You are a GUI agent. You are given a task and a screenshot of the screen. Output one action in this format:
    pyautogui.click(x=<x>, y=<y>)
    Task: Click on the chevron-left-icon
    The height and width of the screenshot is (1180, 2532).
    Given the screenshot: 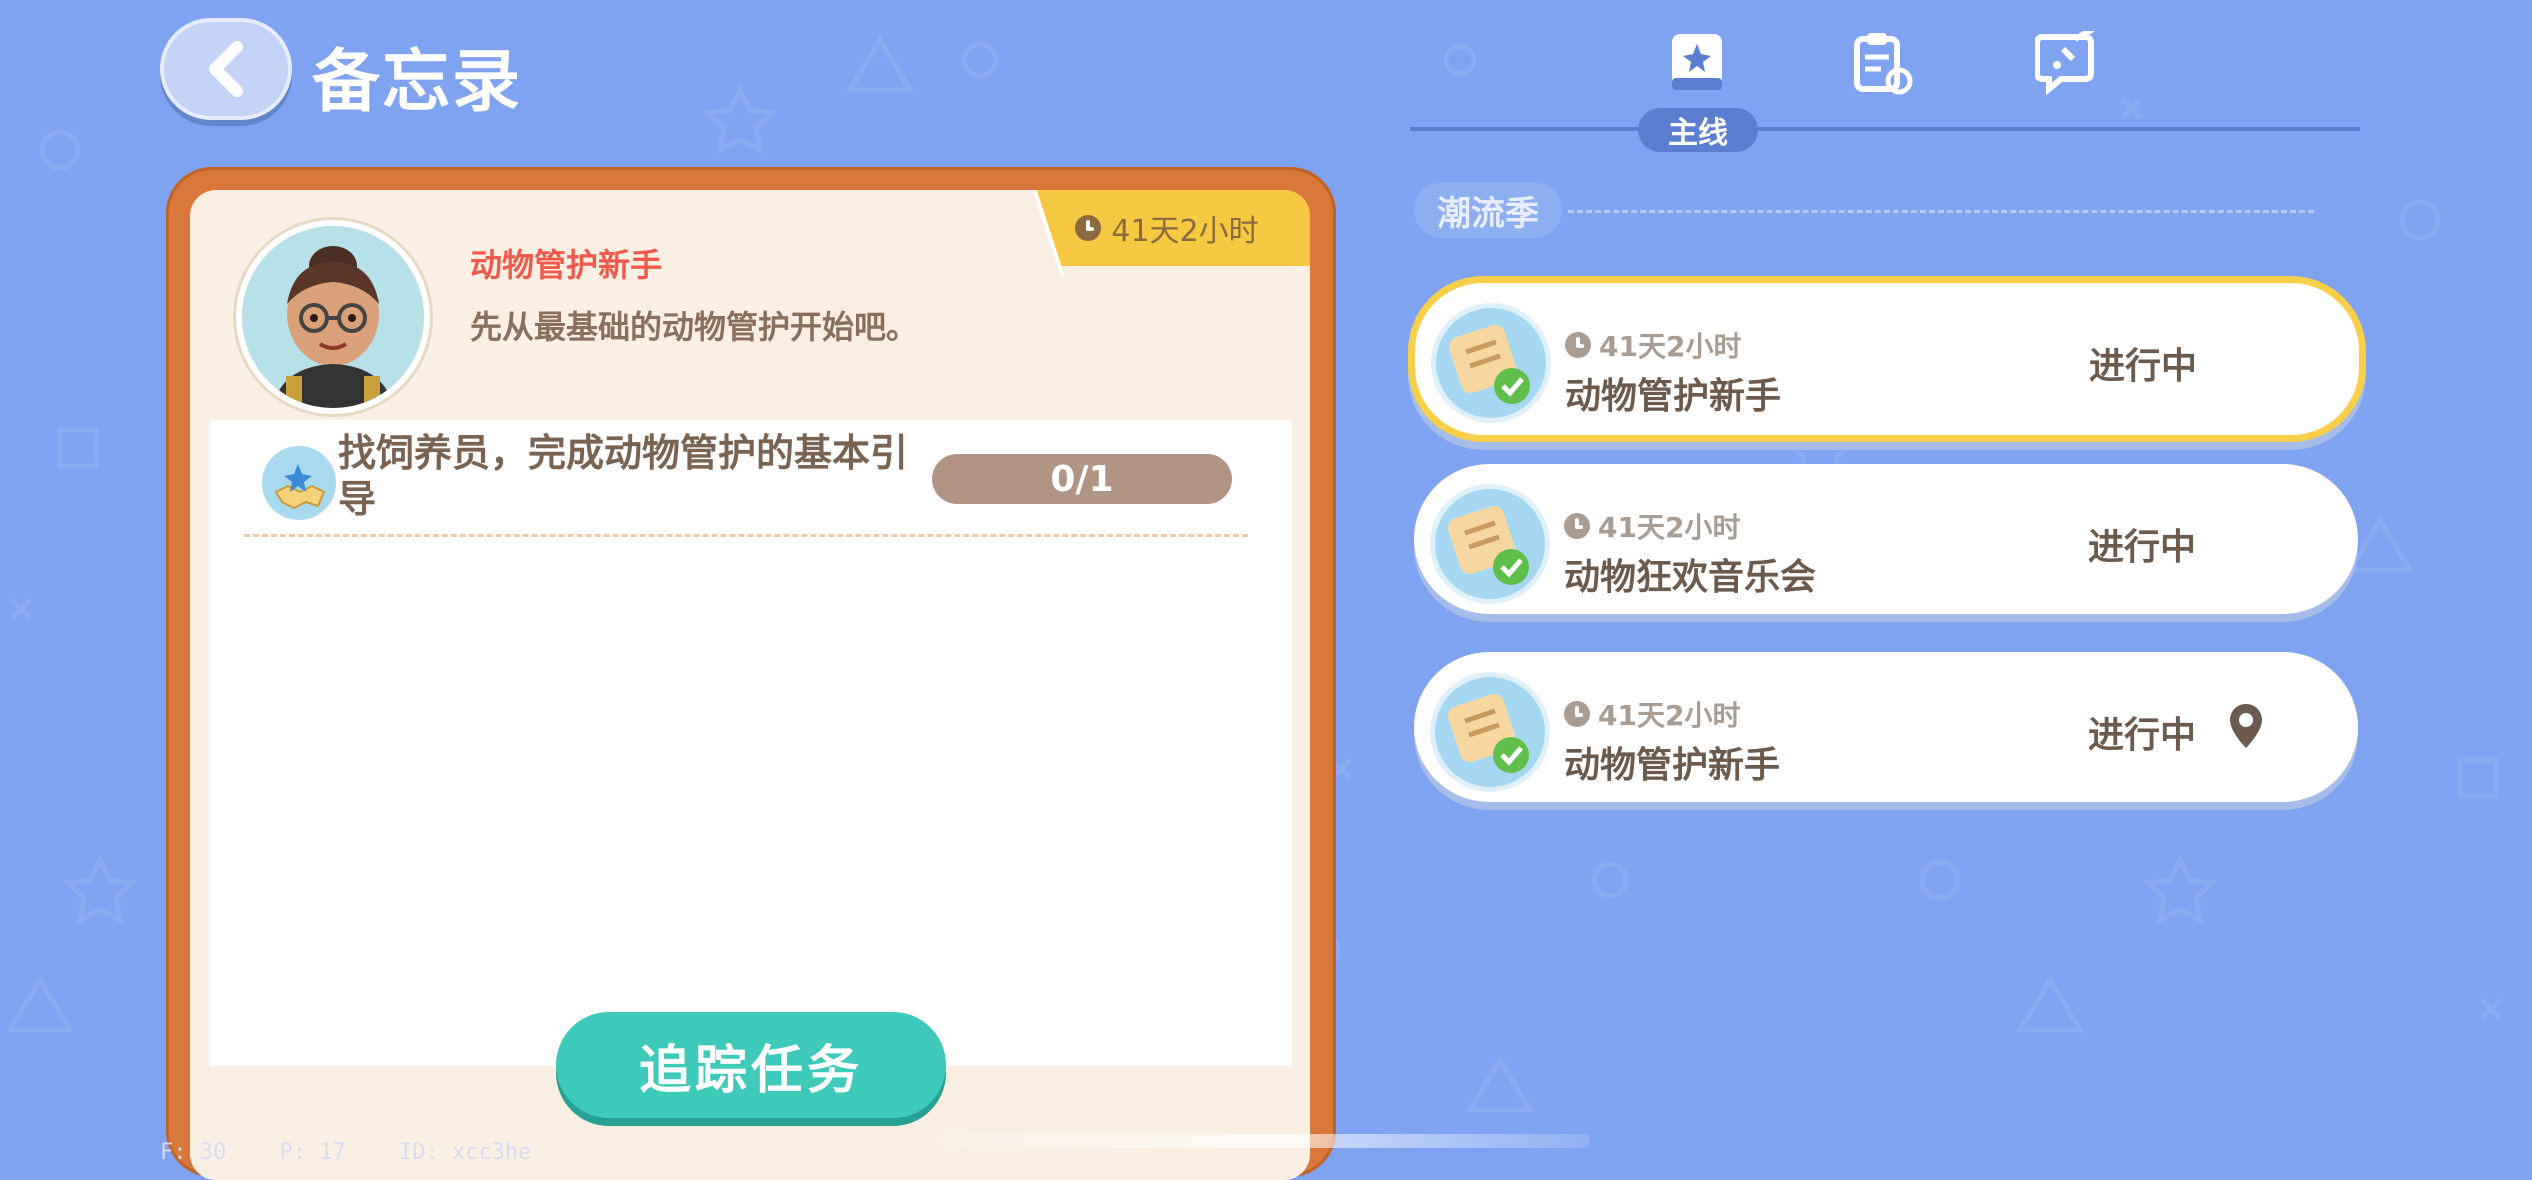 What is the action you would take?
    pyautogui.click(x=226, y=69)
    